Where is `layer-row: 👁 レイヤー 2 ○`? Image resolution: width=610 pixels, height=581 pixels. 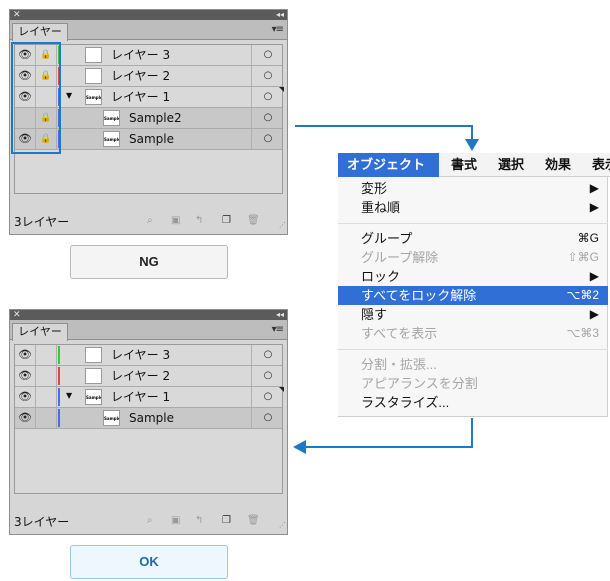 layer-row: 👁 レイヤー 2 ○ is located at coordinates (148, 376).